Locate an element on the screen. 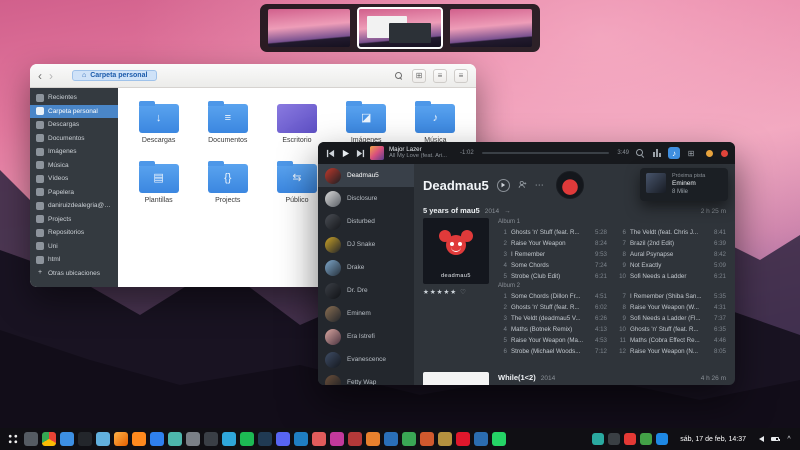  artist-list-item: Eminem is located at coordinates (366, 313).